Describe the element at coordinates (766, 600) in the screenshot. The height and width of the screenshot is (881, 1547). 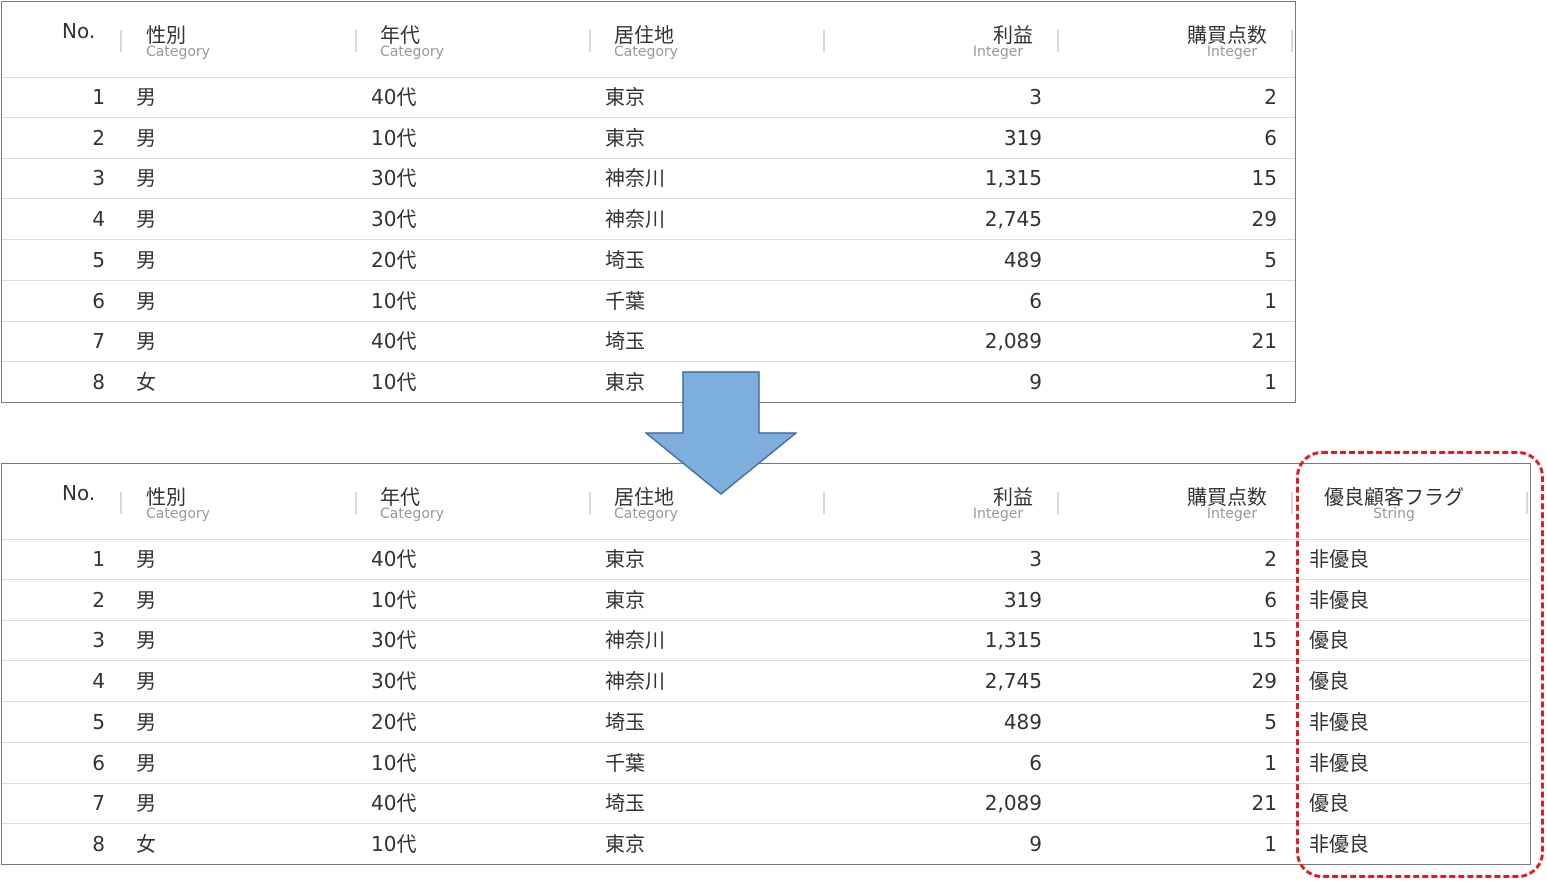
I see `table-row: 2 男 10代 東京 319 6 非優良` at that location.